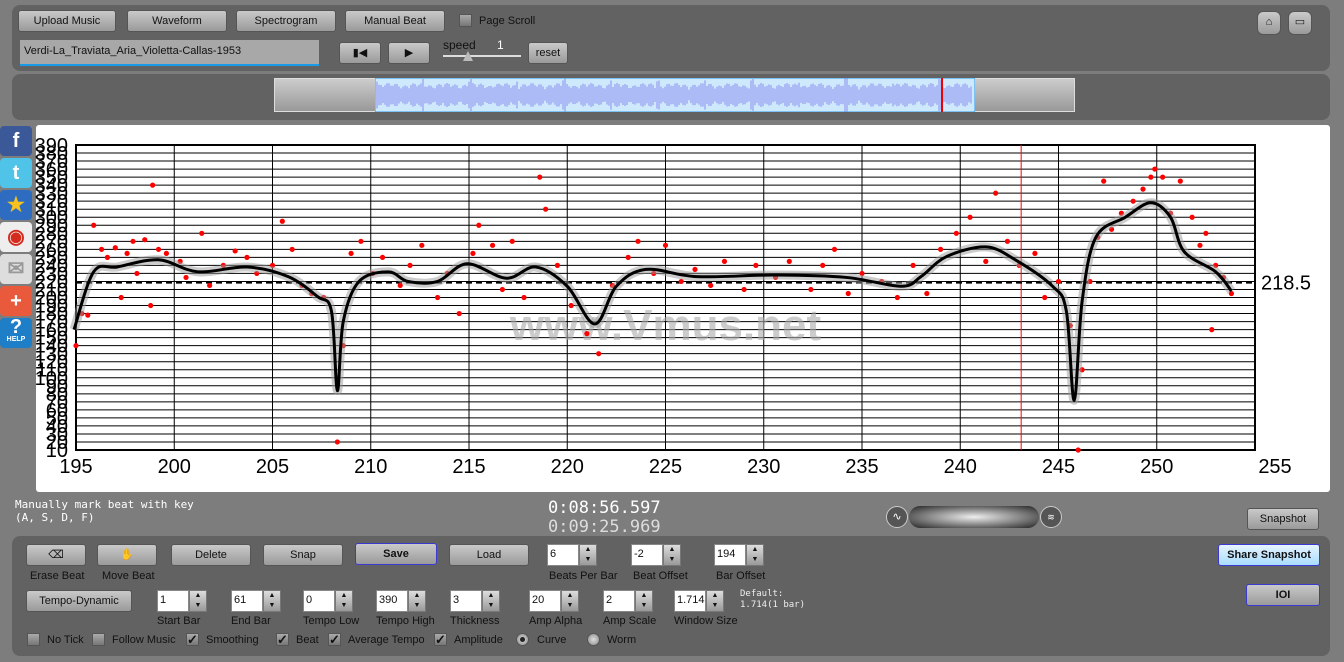  I want to click on play-button: ▶, so click(409, 53).